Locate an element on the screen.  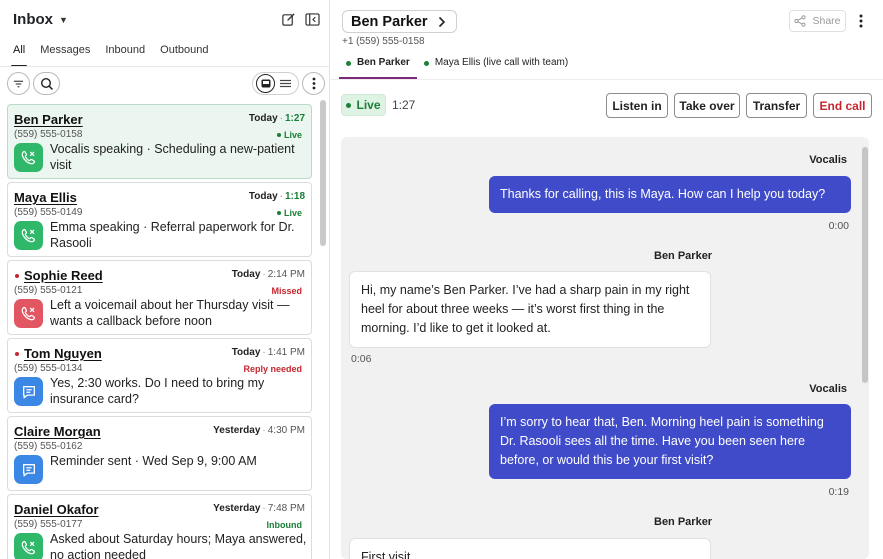
contact-header-button: Ben Parker is located at coordinates (399, 21).